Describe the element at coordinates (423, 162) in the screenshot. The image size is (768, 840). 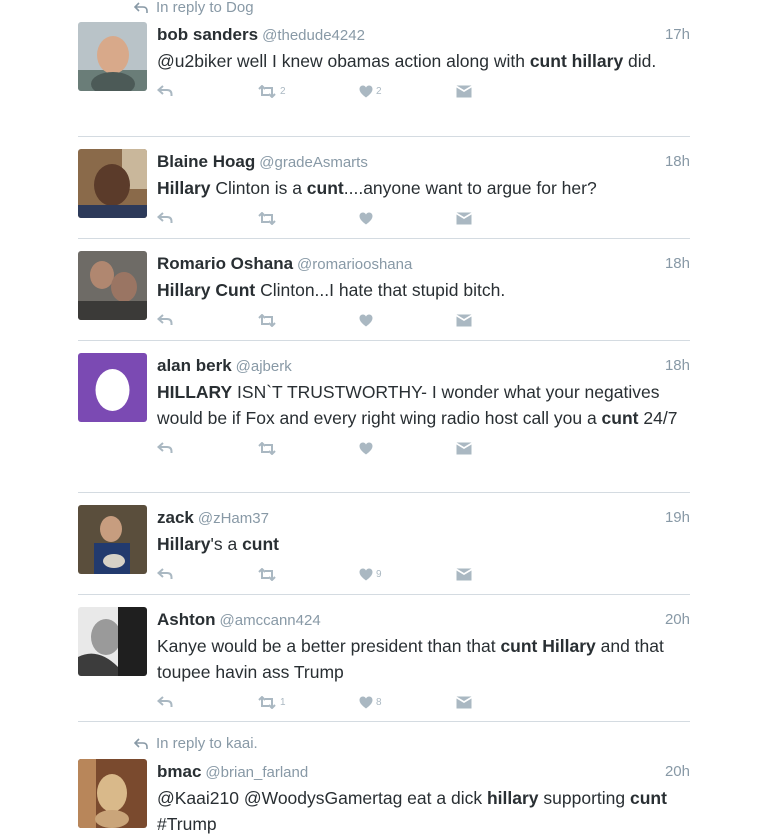
I see `tweet-header: Blaine Hoag @gradeAsmarts 18h` at that location.